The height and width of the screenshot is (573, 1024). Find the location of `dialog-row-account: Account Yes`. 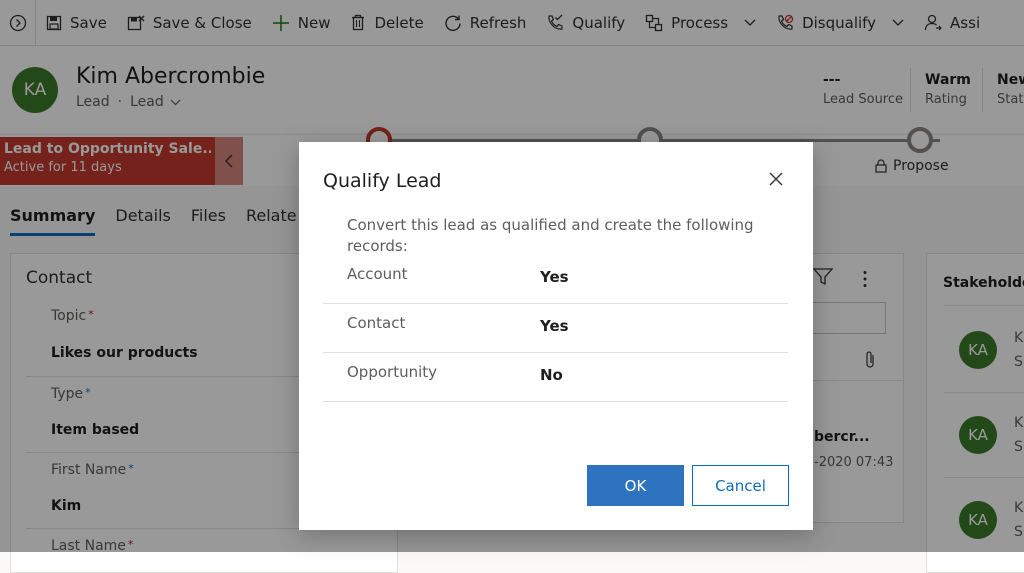

dialog-row-account: Account Yes is located at coordinates (555, 279).